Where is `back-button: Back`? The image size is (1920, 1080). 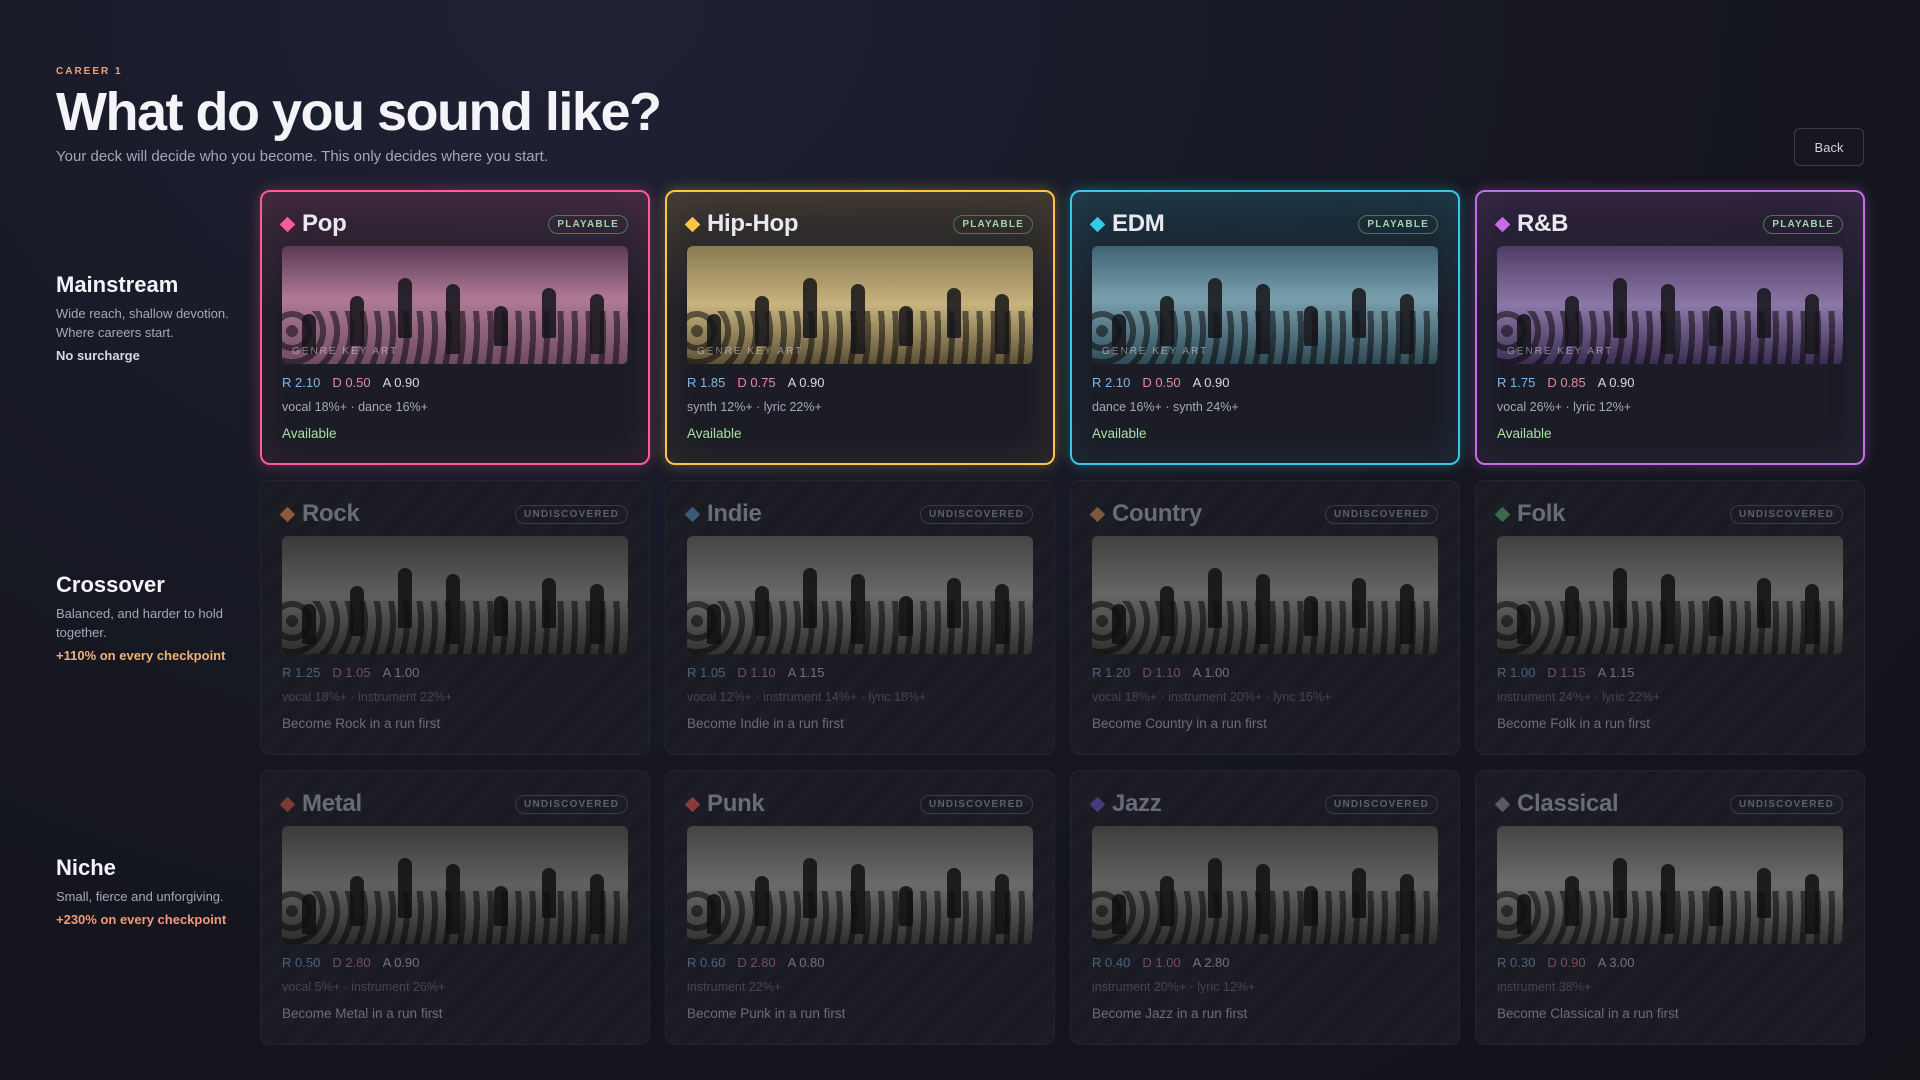 back-button: Back is located at coordinates (1829, 147).